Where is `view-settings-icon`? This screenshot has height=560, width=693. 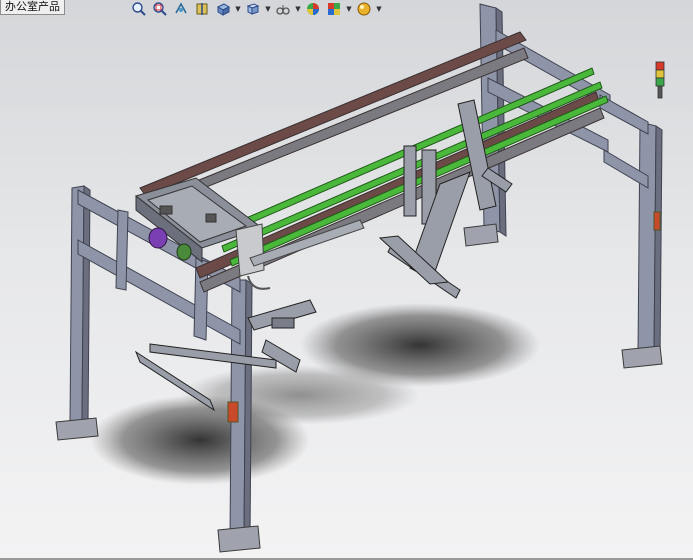
view-settings-icon is located at coordinates (364, 9).